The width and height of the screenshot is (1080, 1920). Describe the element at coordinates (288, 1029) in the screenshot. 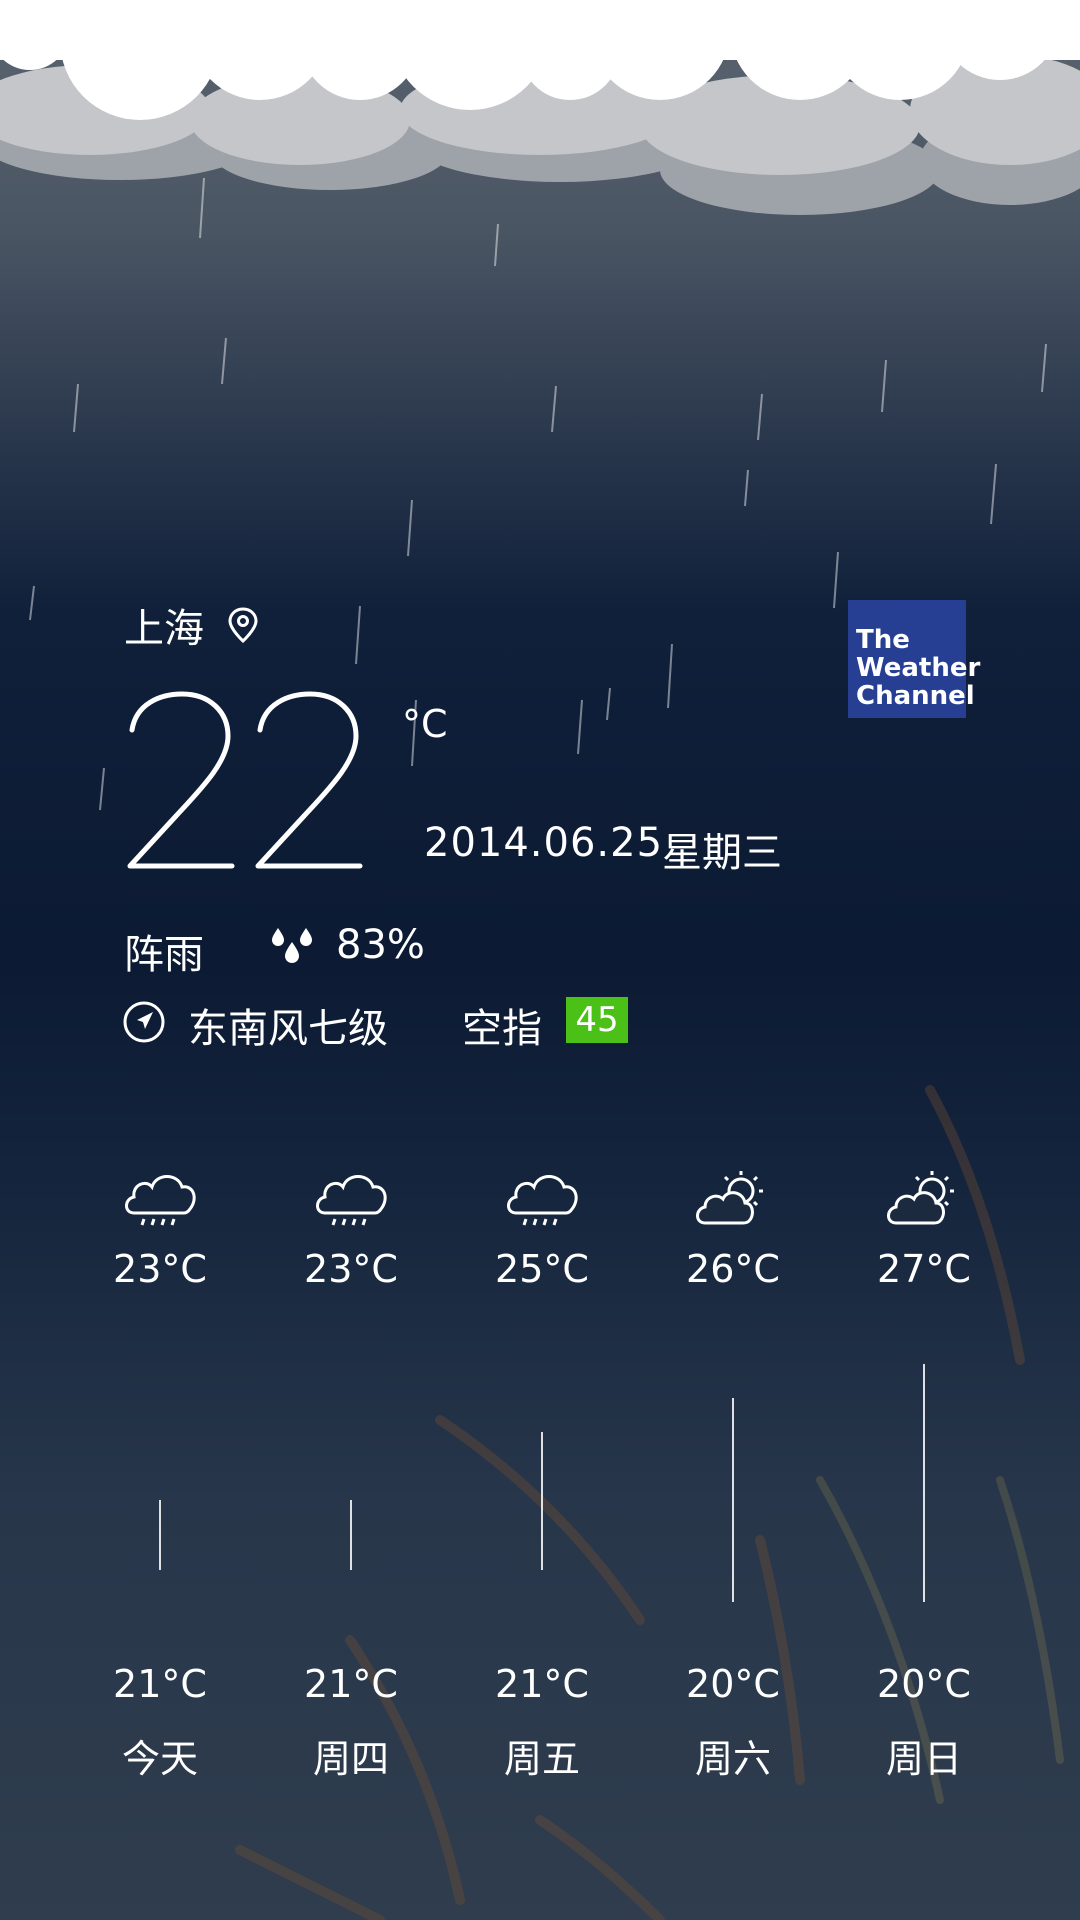

I see `wind-info: 东南风七级` at that location.